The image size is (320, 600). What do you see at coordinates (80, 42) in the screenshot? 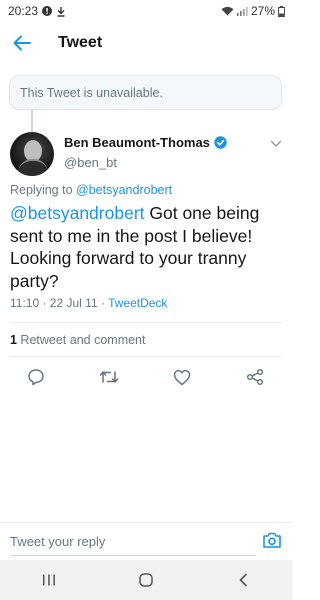
I see `page-title: Tweet` at bounding box center [80, 42].